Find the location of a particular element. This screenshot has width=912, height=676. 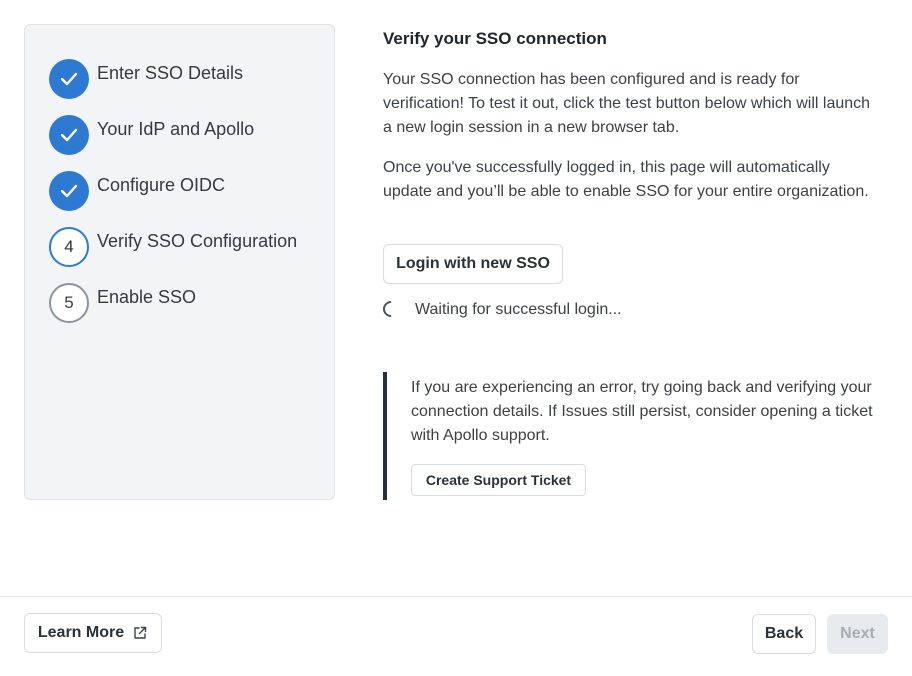

learn-more-label: Learn More is located at coordinates (81, 632).